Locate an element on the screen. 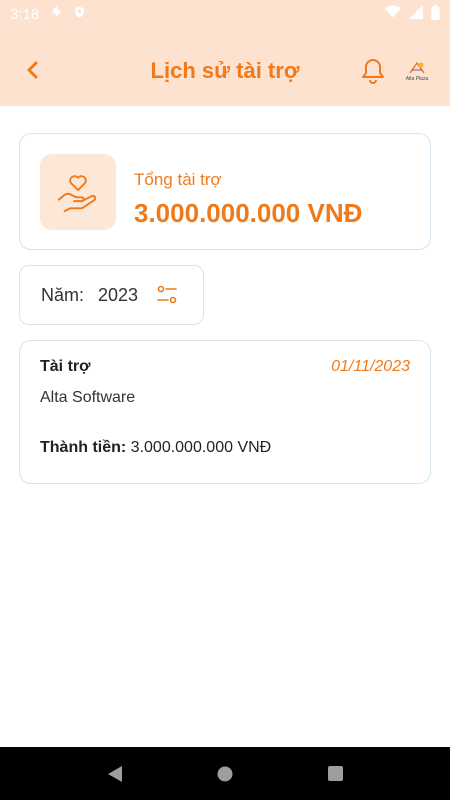 This screenshot has height=800, width=450. record-type: Tài trợ is located at coordinates (65, 366).